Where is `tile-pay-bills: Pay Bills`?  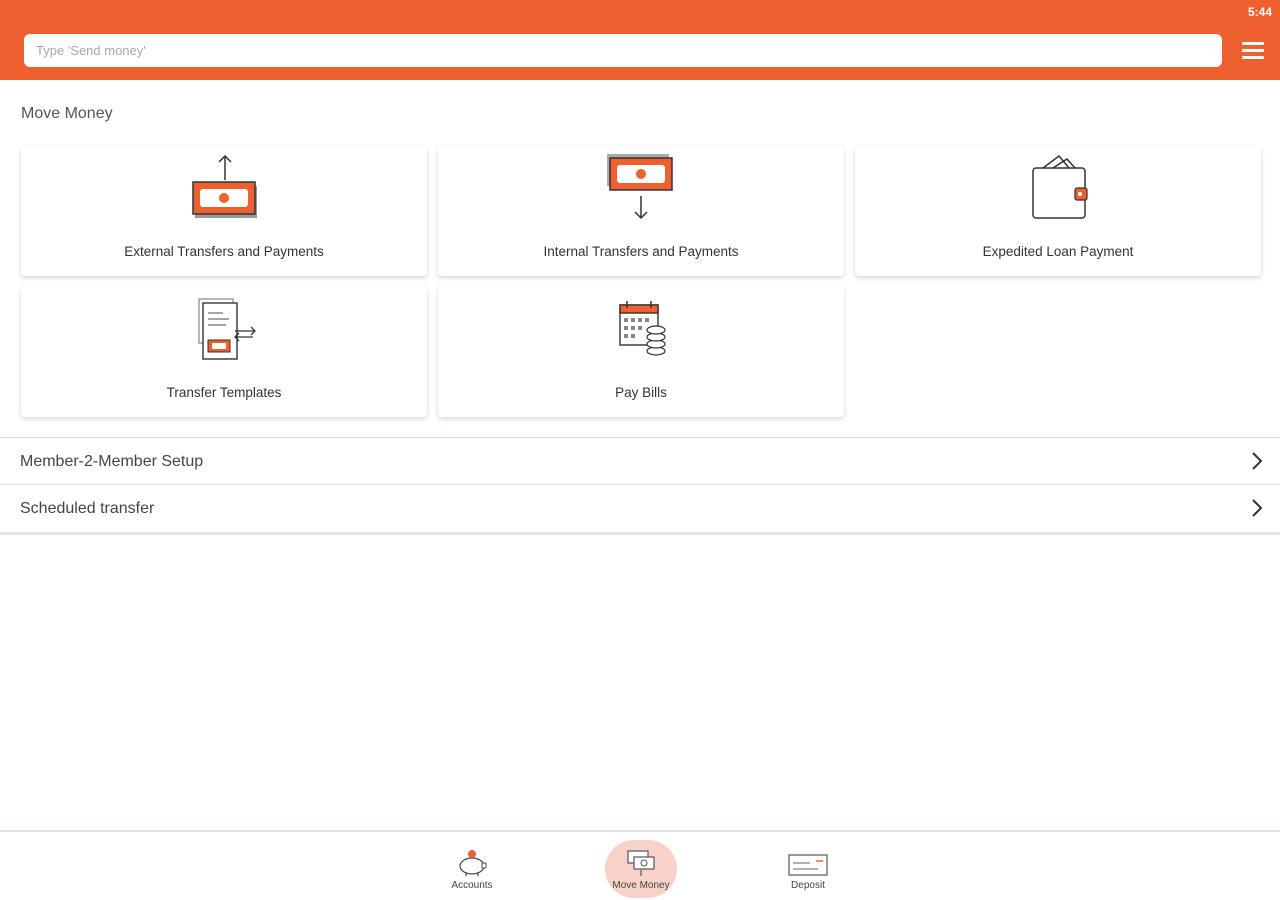
tile-pay-bills: Pay Bills is located at coordinates (641, 352).